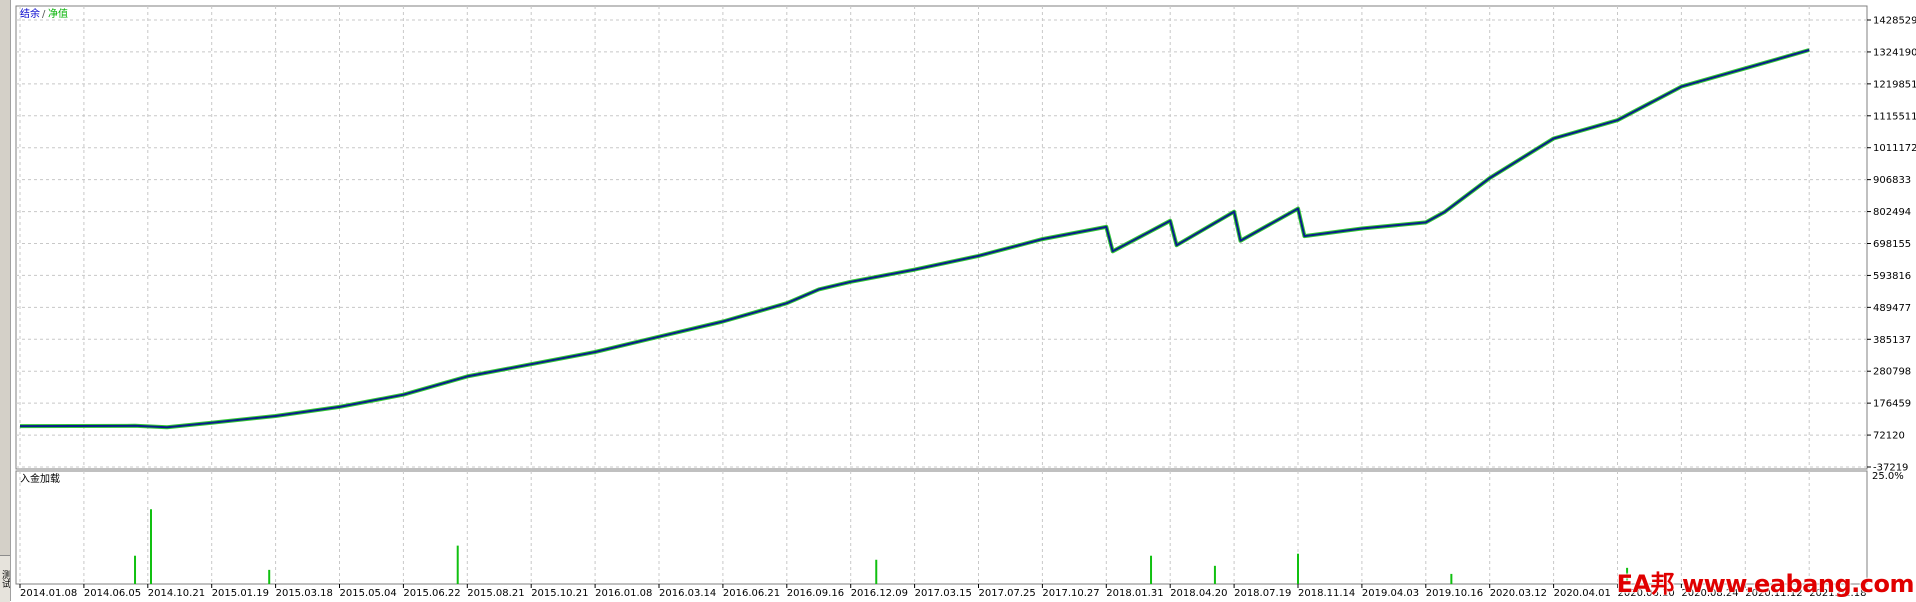  I want to click on y-tick-label: 176459, so click(1892, 404).